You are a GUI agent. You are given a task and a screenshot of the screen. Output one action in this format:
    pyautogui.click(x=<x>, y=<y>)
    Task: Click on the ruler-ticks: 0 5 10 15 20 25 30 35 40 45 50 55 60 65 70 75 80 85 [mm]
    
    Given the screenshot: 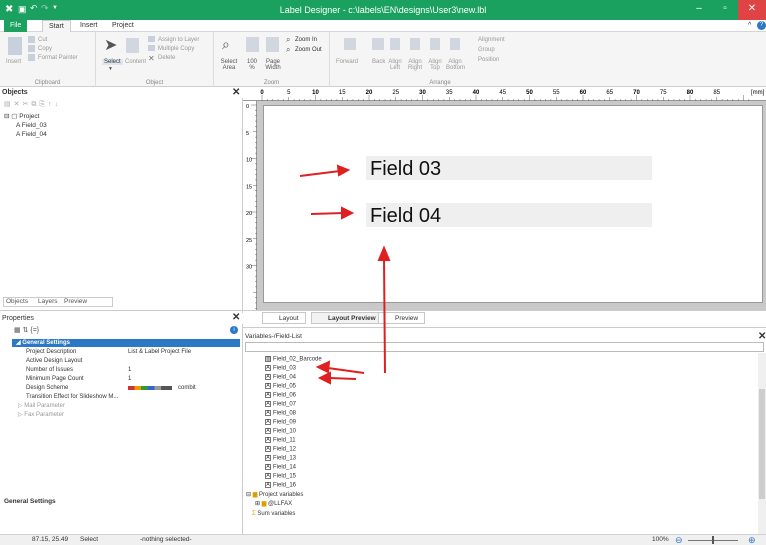 What is the action you would take?
    pyautogui.click(x=512, y=95)
    